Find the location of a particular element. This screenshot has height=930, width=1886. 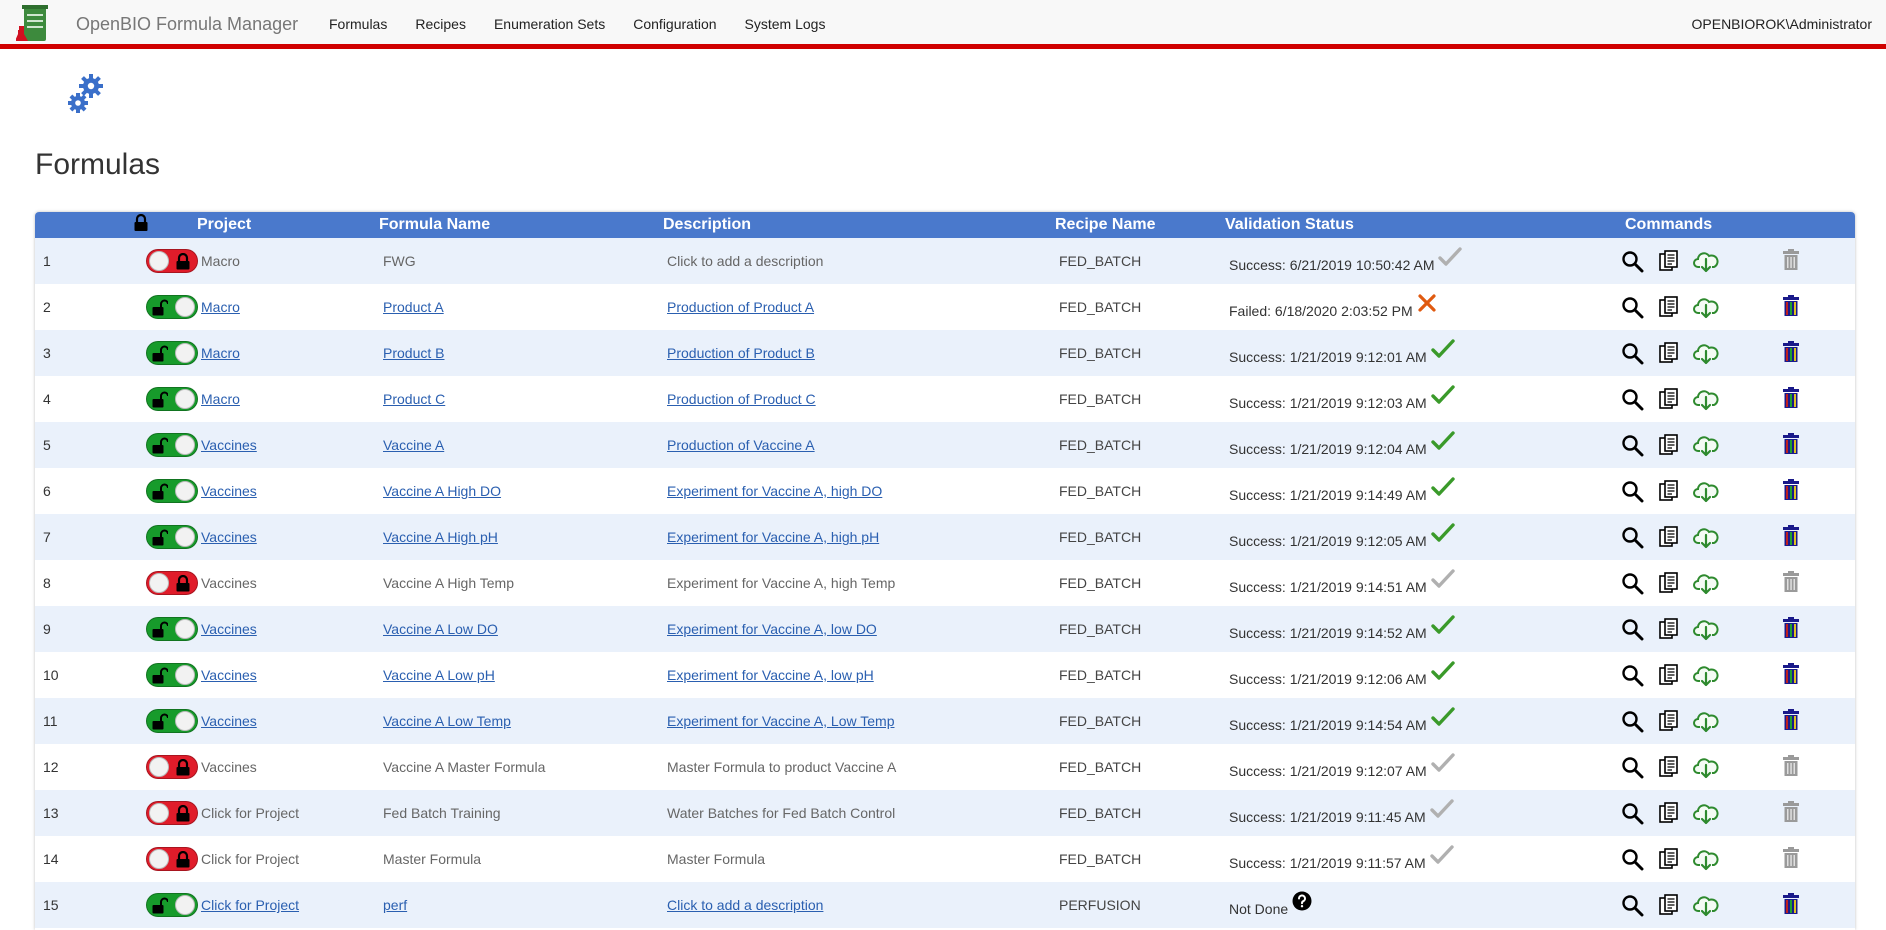

description-link: Experiment for Vaccine A, high pH is located at coordinates (773, 537).